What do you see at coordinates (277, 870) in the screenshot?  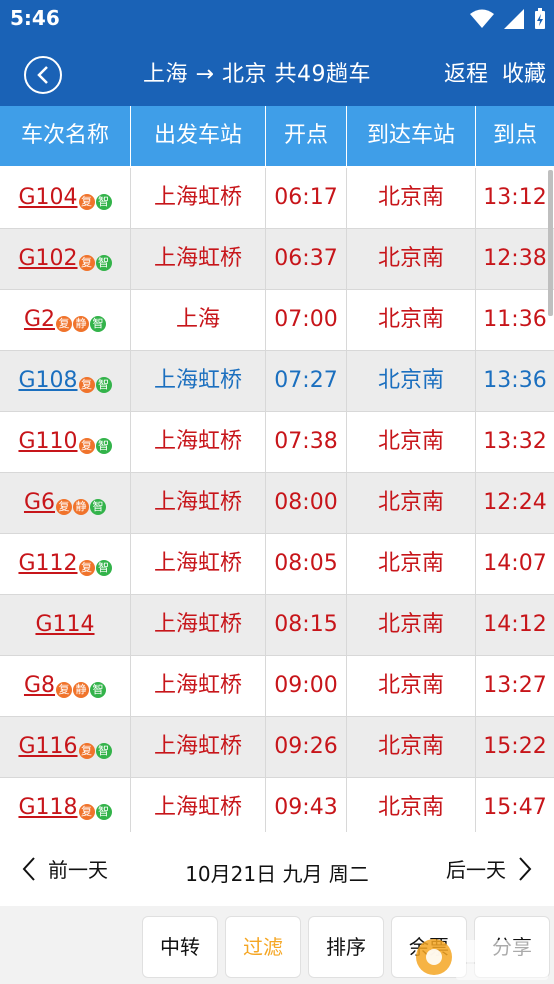 I see `day-nav: 前一天 10月21日 九月 周二 后一天` at bounding box center [277, 870].